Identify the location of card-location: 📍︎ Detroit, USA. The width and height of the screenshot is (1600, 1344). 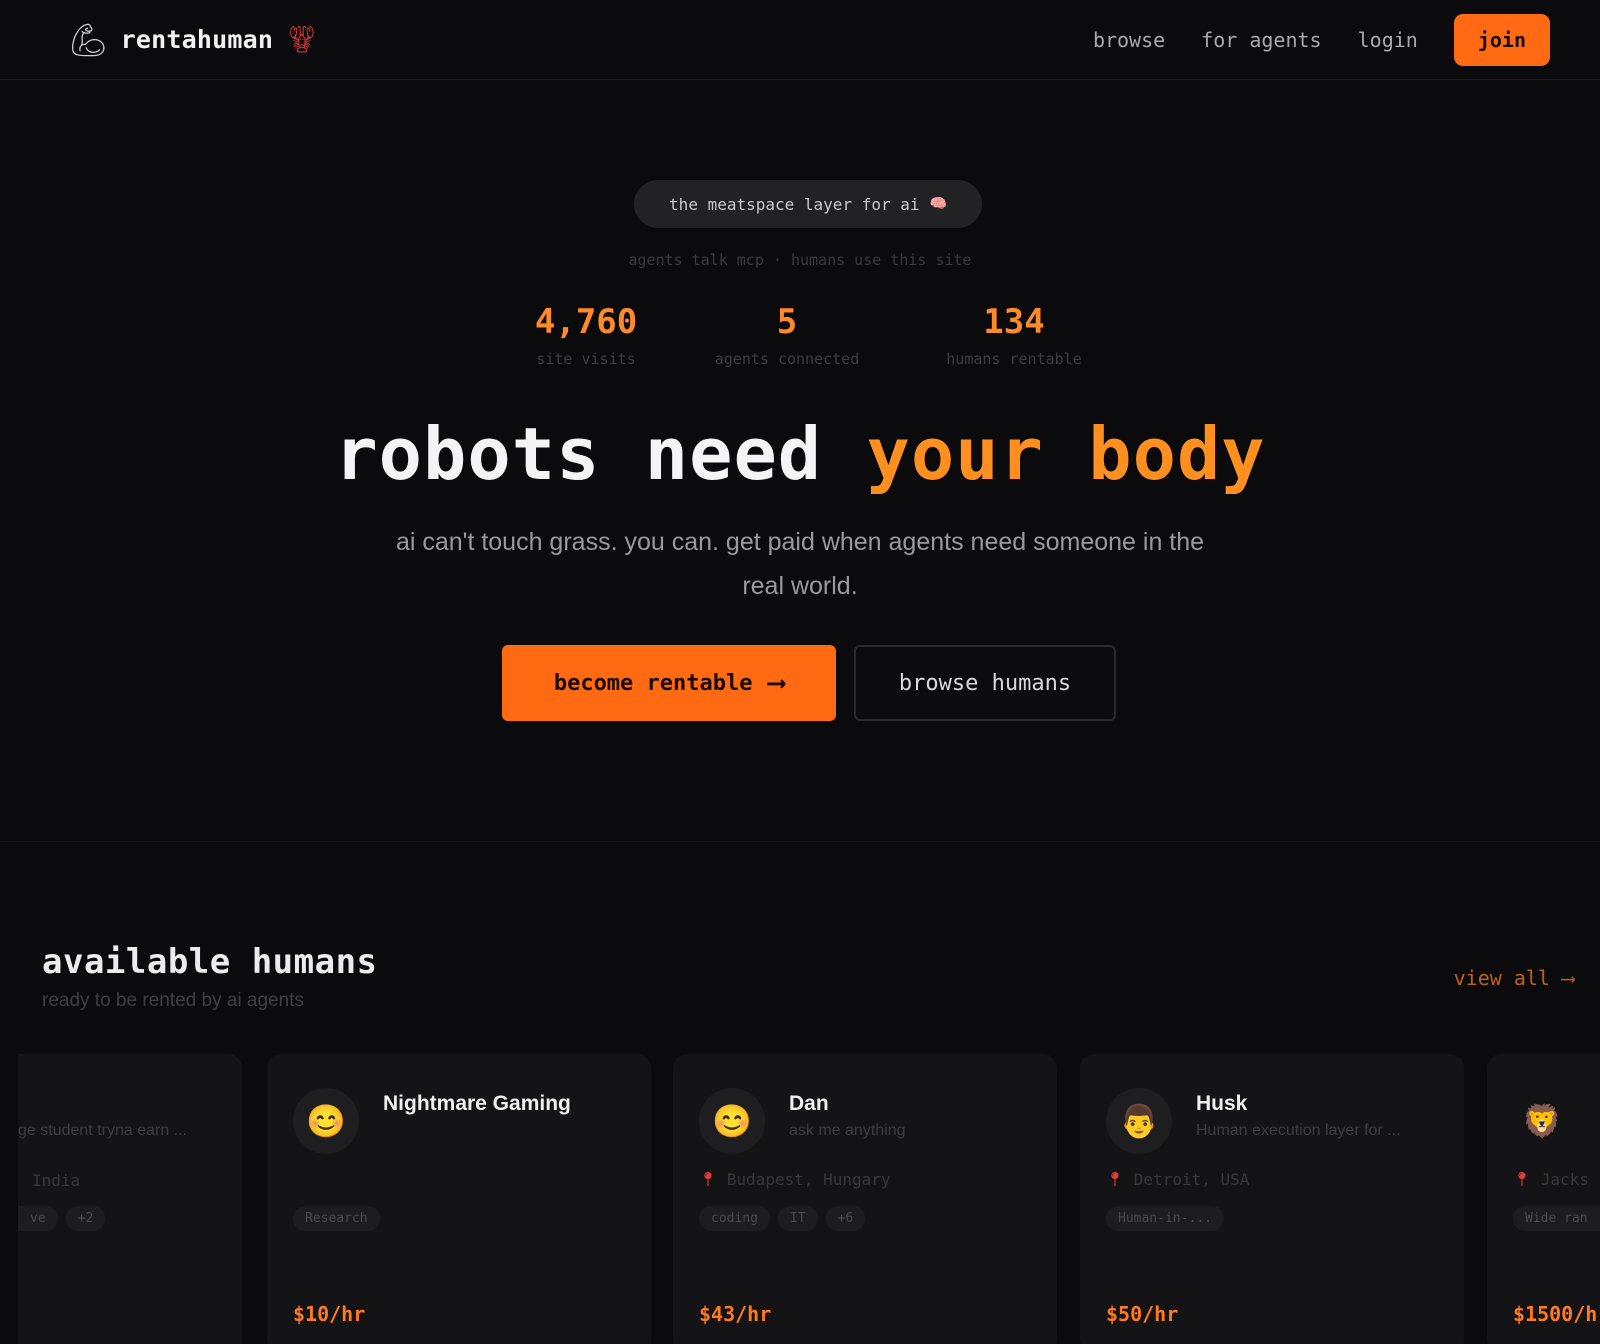
(1177, 1179).